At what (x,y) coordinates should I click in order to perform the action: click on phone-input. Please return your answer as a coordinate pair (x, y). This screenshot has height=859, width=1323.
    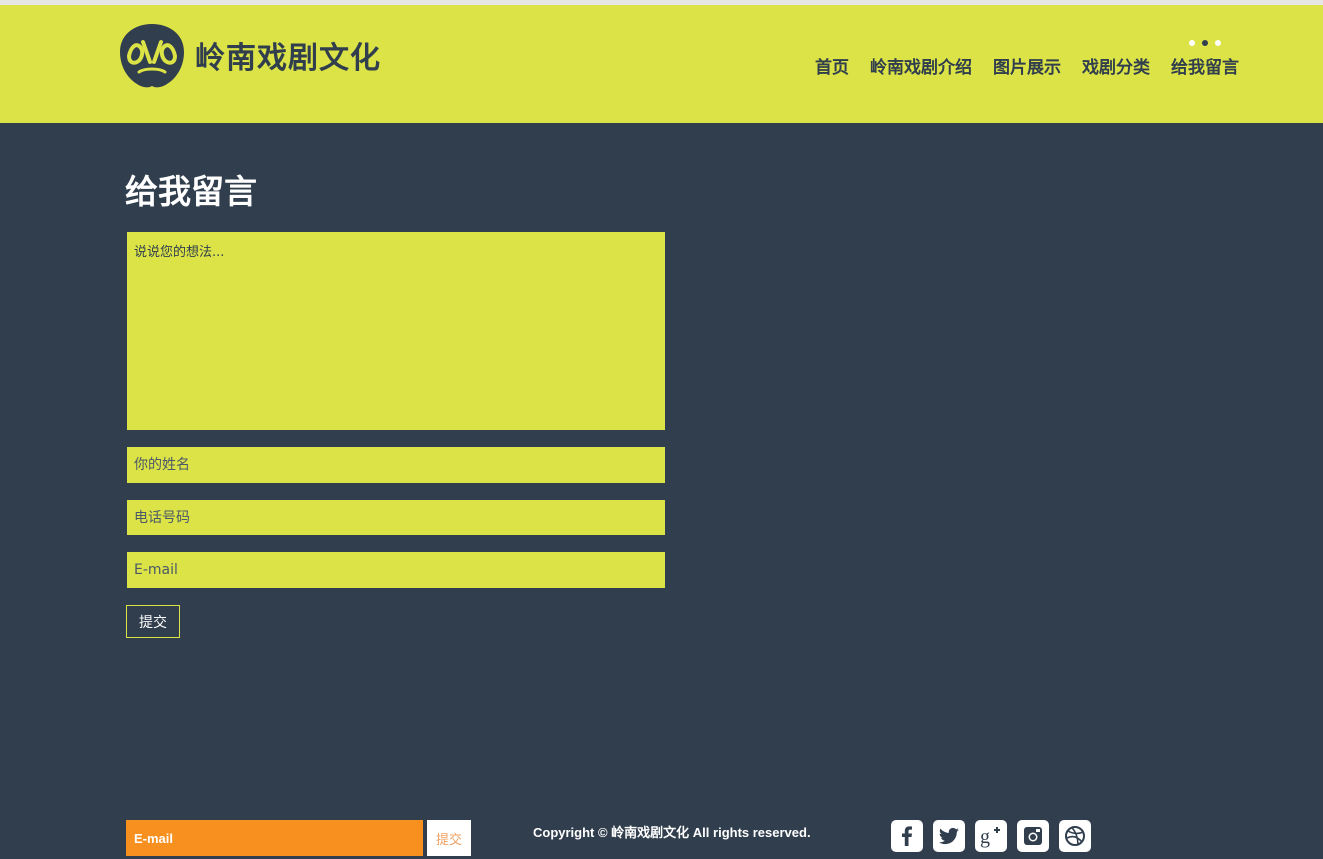
    Looking at the image, I should click on (396, 517).